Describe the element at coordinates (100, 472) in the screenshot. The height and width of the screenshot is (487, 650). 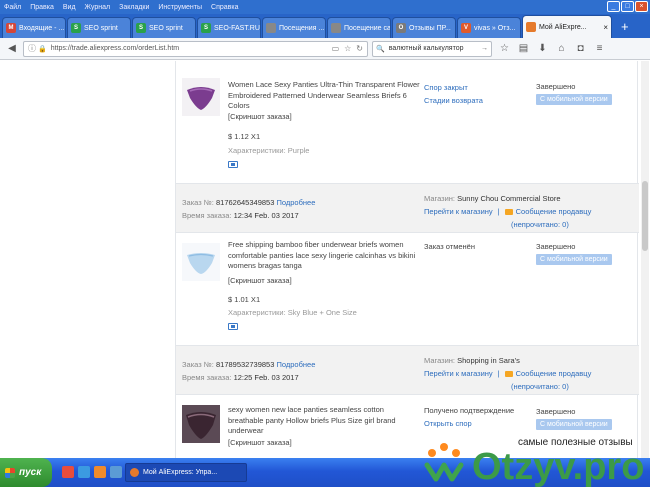
I see `firefox-icon` at that location.